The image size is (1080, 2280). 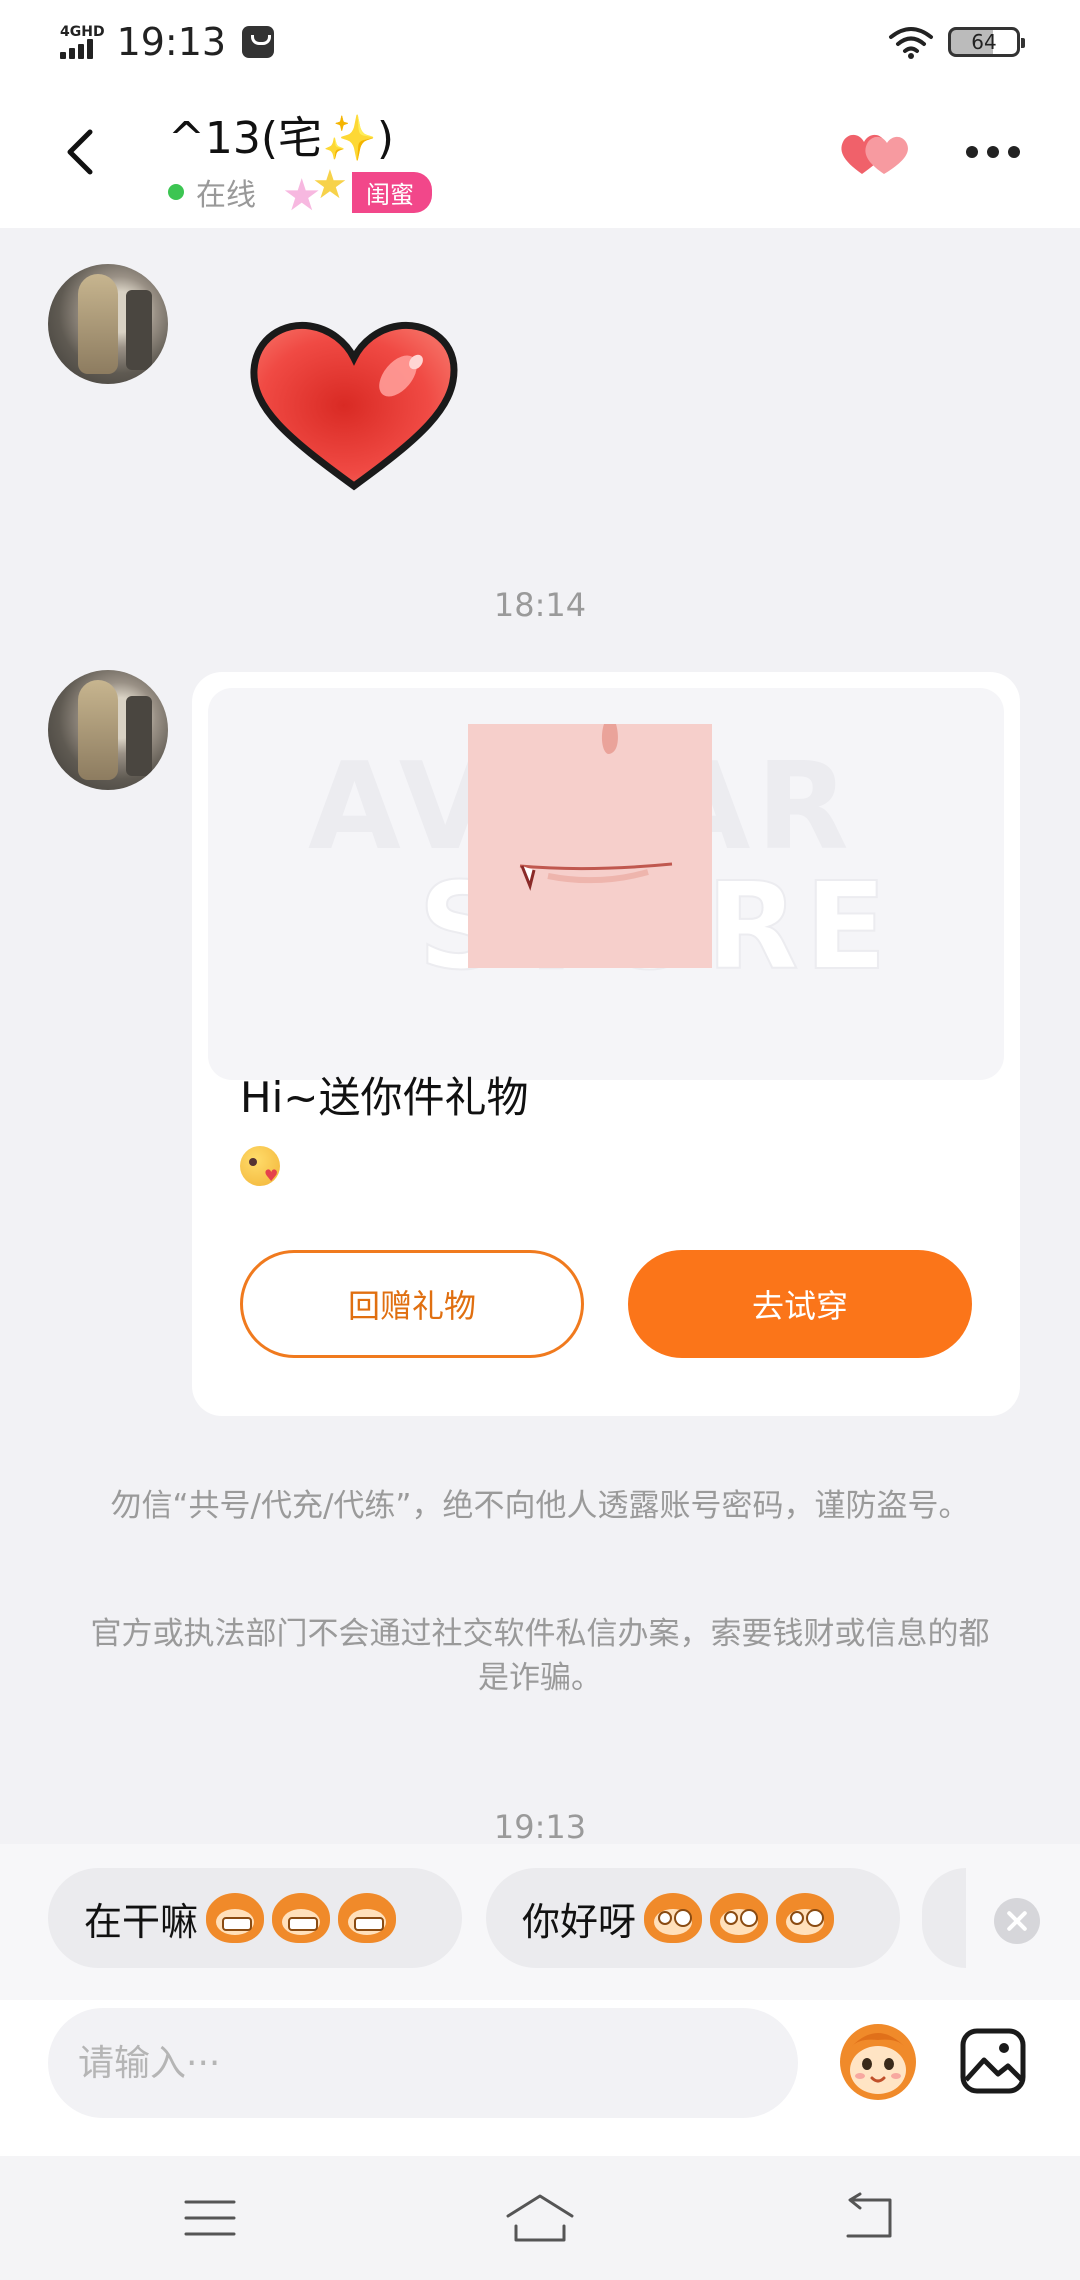 I want to click on message-time: 18:14, so click(x=540, y=605).